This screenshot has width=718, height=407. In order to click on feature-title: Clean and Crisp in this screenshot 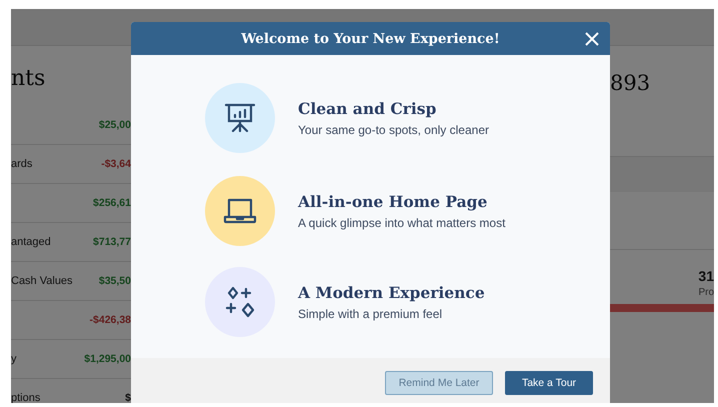, I will do `click(367, 108)`.